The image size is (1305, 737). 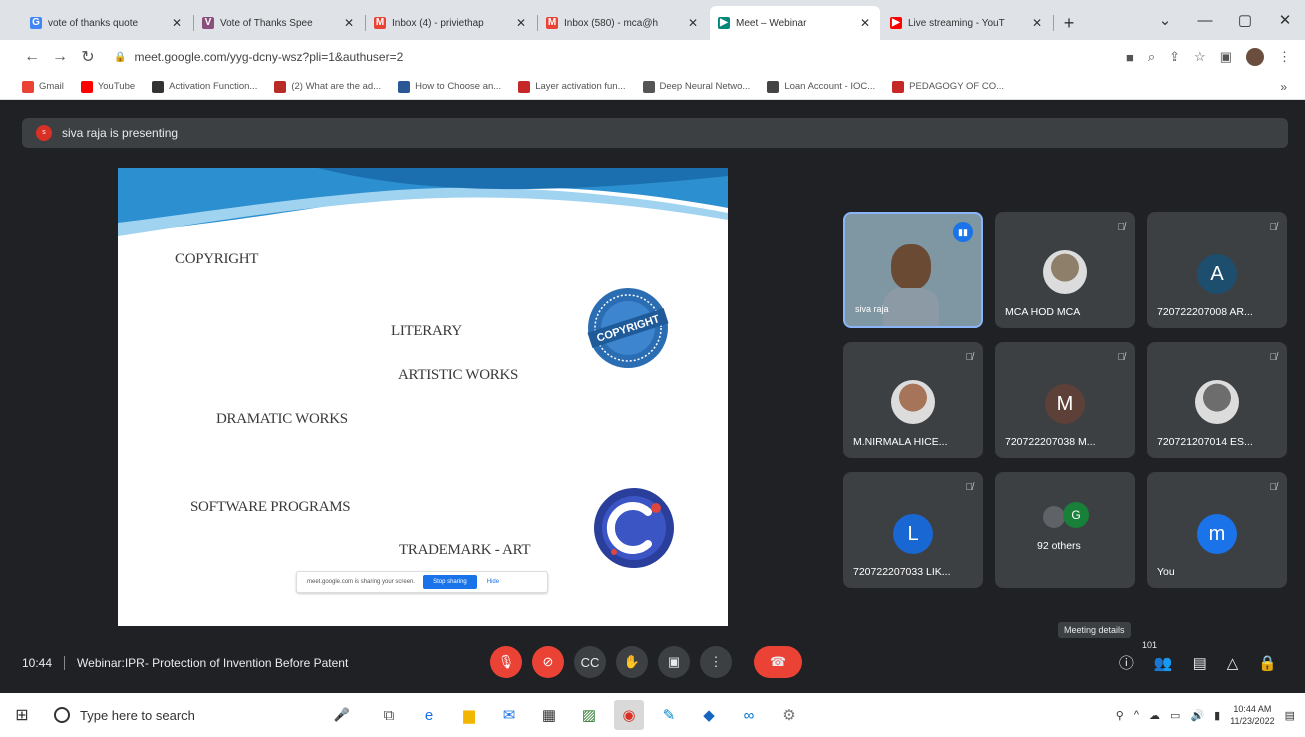 I want to click on browser-tab: ▶ Live streaming - YouT ✕, so click(x=968, y=23).